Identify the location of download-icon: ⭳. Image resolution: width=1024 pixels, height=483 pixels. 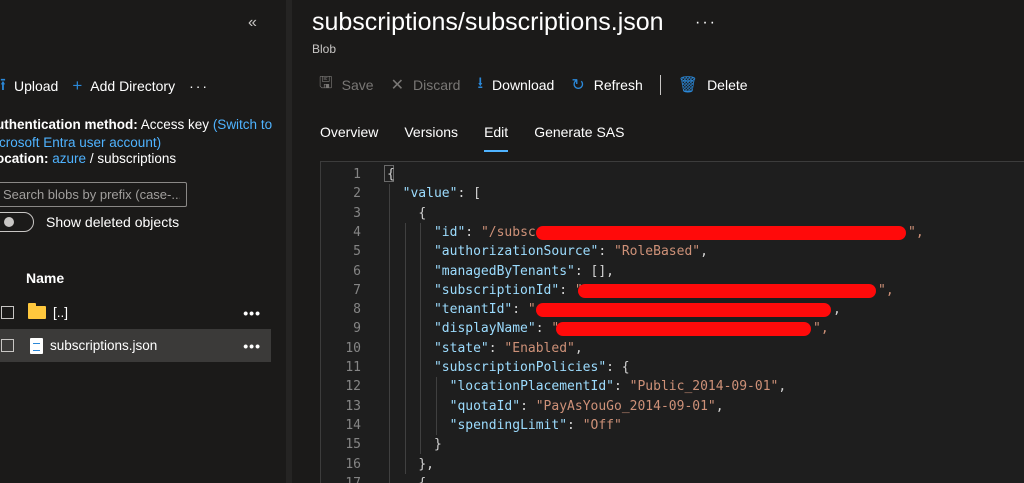
(480, 83).